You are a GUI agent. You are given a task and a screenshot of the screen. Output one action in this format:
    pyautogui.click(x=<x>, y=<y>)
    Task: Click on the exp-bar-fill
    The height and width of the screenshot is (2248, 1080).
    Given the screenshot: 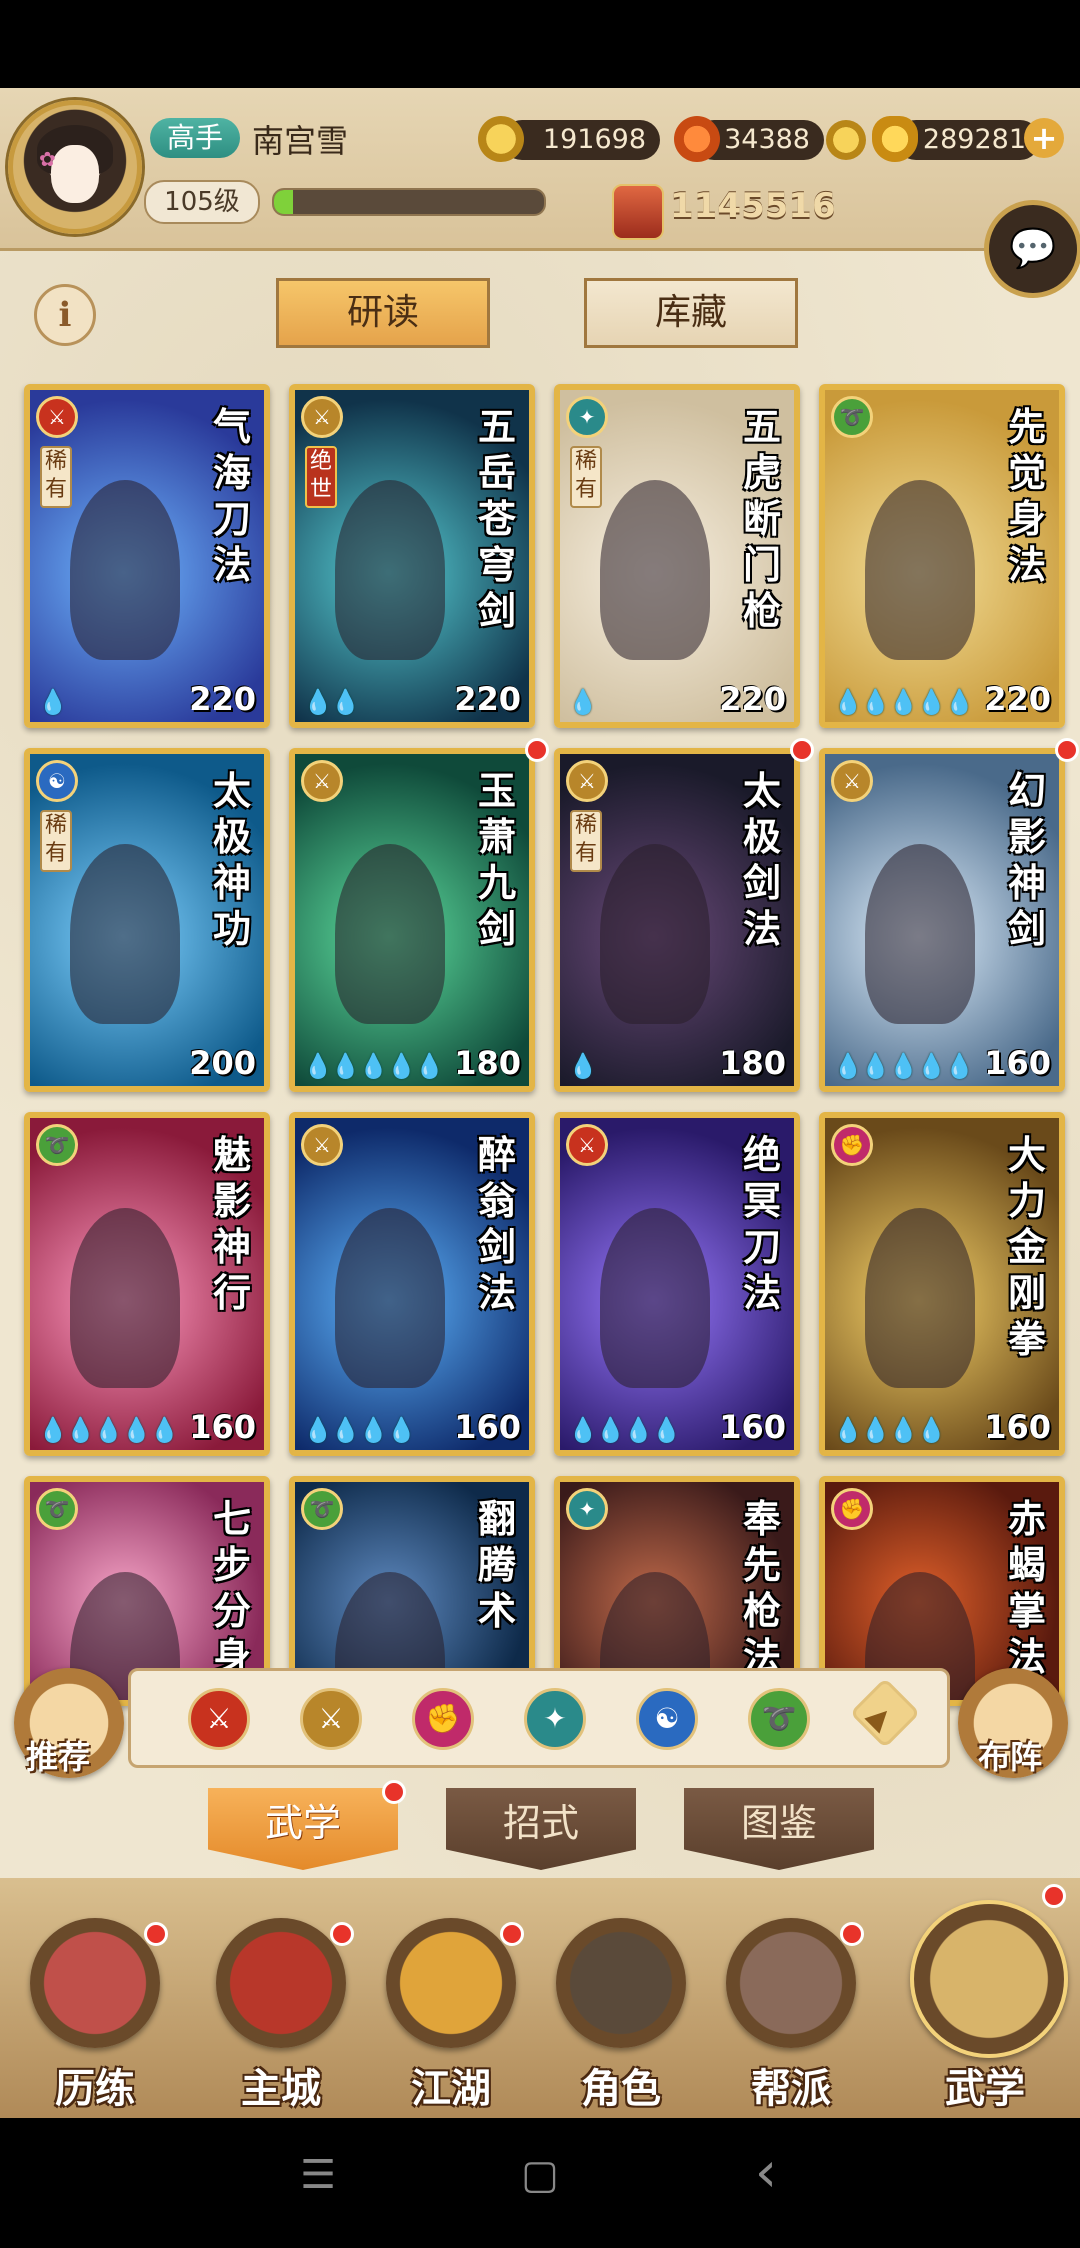 What is the action you would take?
    pyautogui.click(x=283, y=202)
    